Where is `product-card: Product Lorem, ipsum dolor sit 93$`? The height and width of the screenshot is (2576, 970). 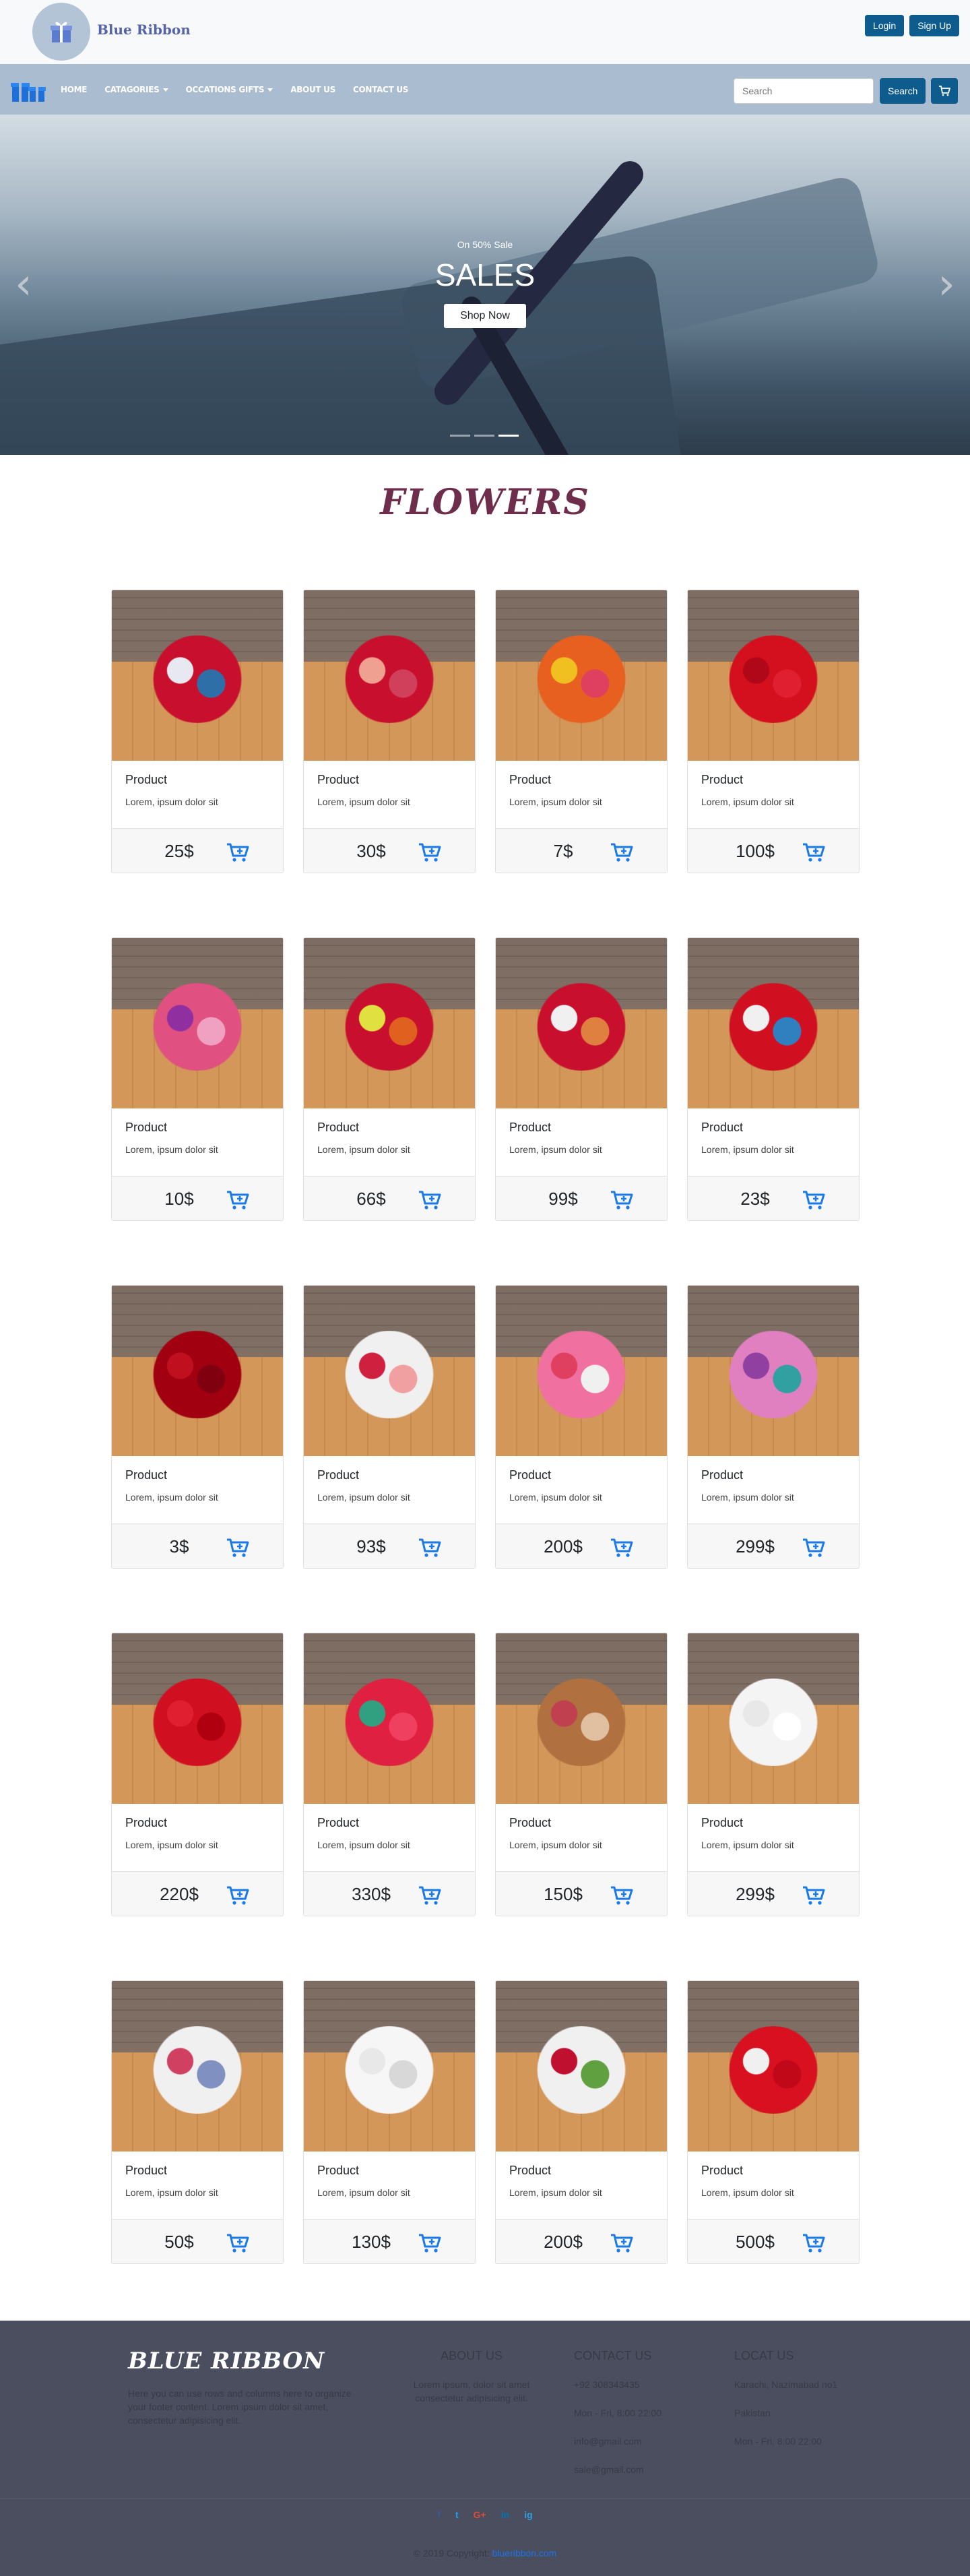 product-card: Product Lorem, ipsum dolor sit 93$ is located at coordinates (390, 1427).